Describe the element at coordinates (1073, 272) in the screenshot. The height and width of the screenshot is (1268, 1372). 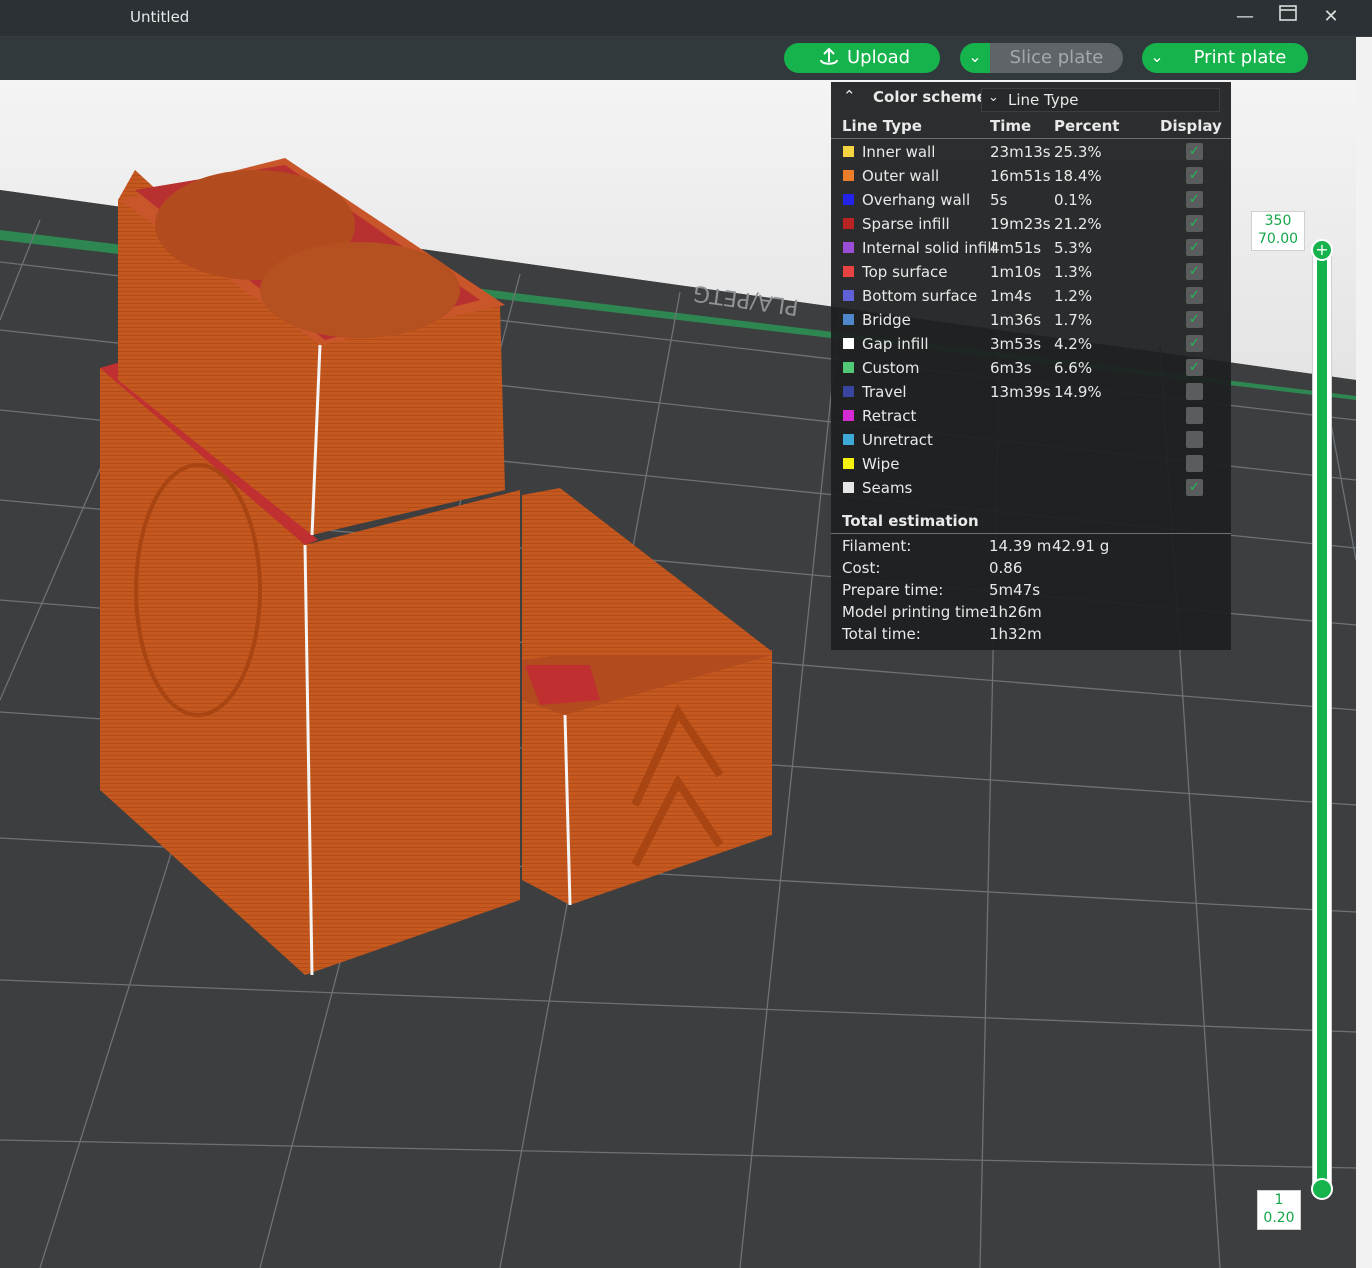
I see `line-type-percent: 1.3%` at that location.